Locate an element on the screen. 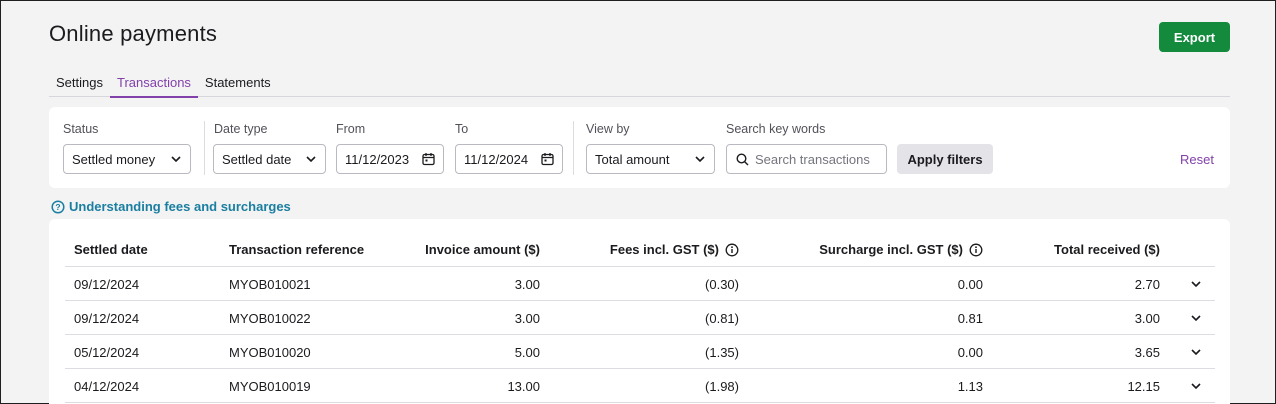 The width and height of the screenshot is (1276, 404). cell-total-received: 12.15 is located at coordinates (1143, 386).